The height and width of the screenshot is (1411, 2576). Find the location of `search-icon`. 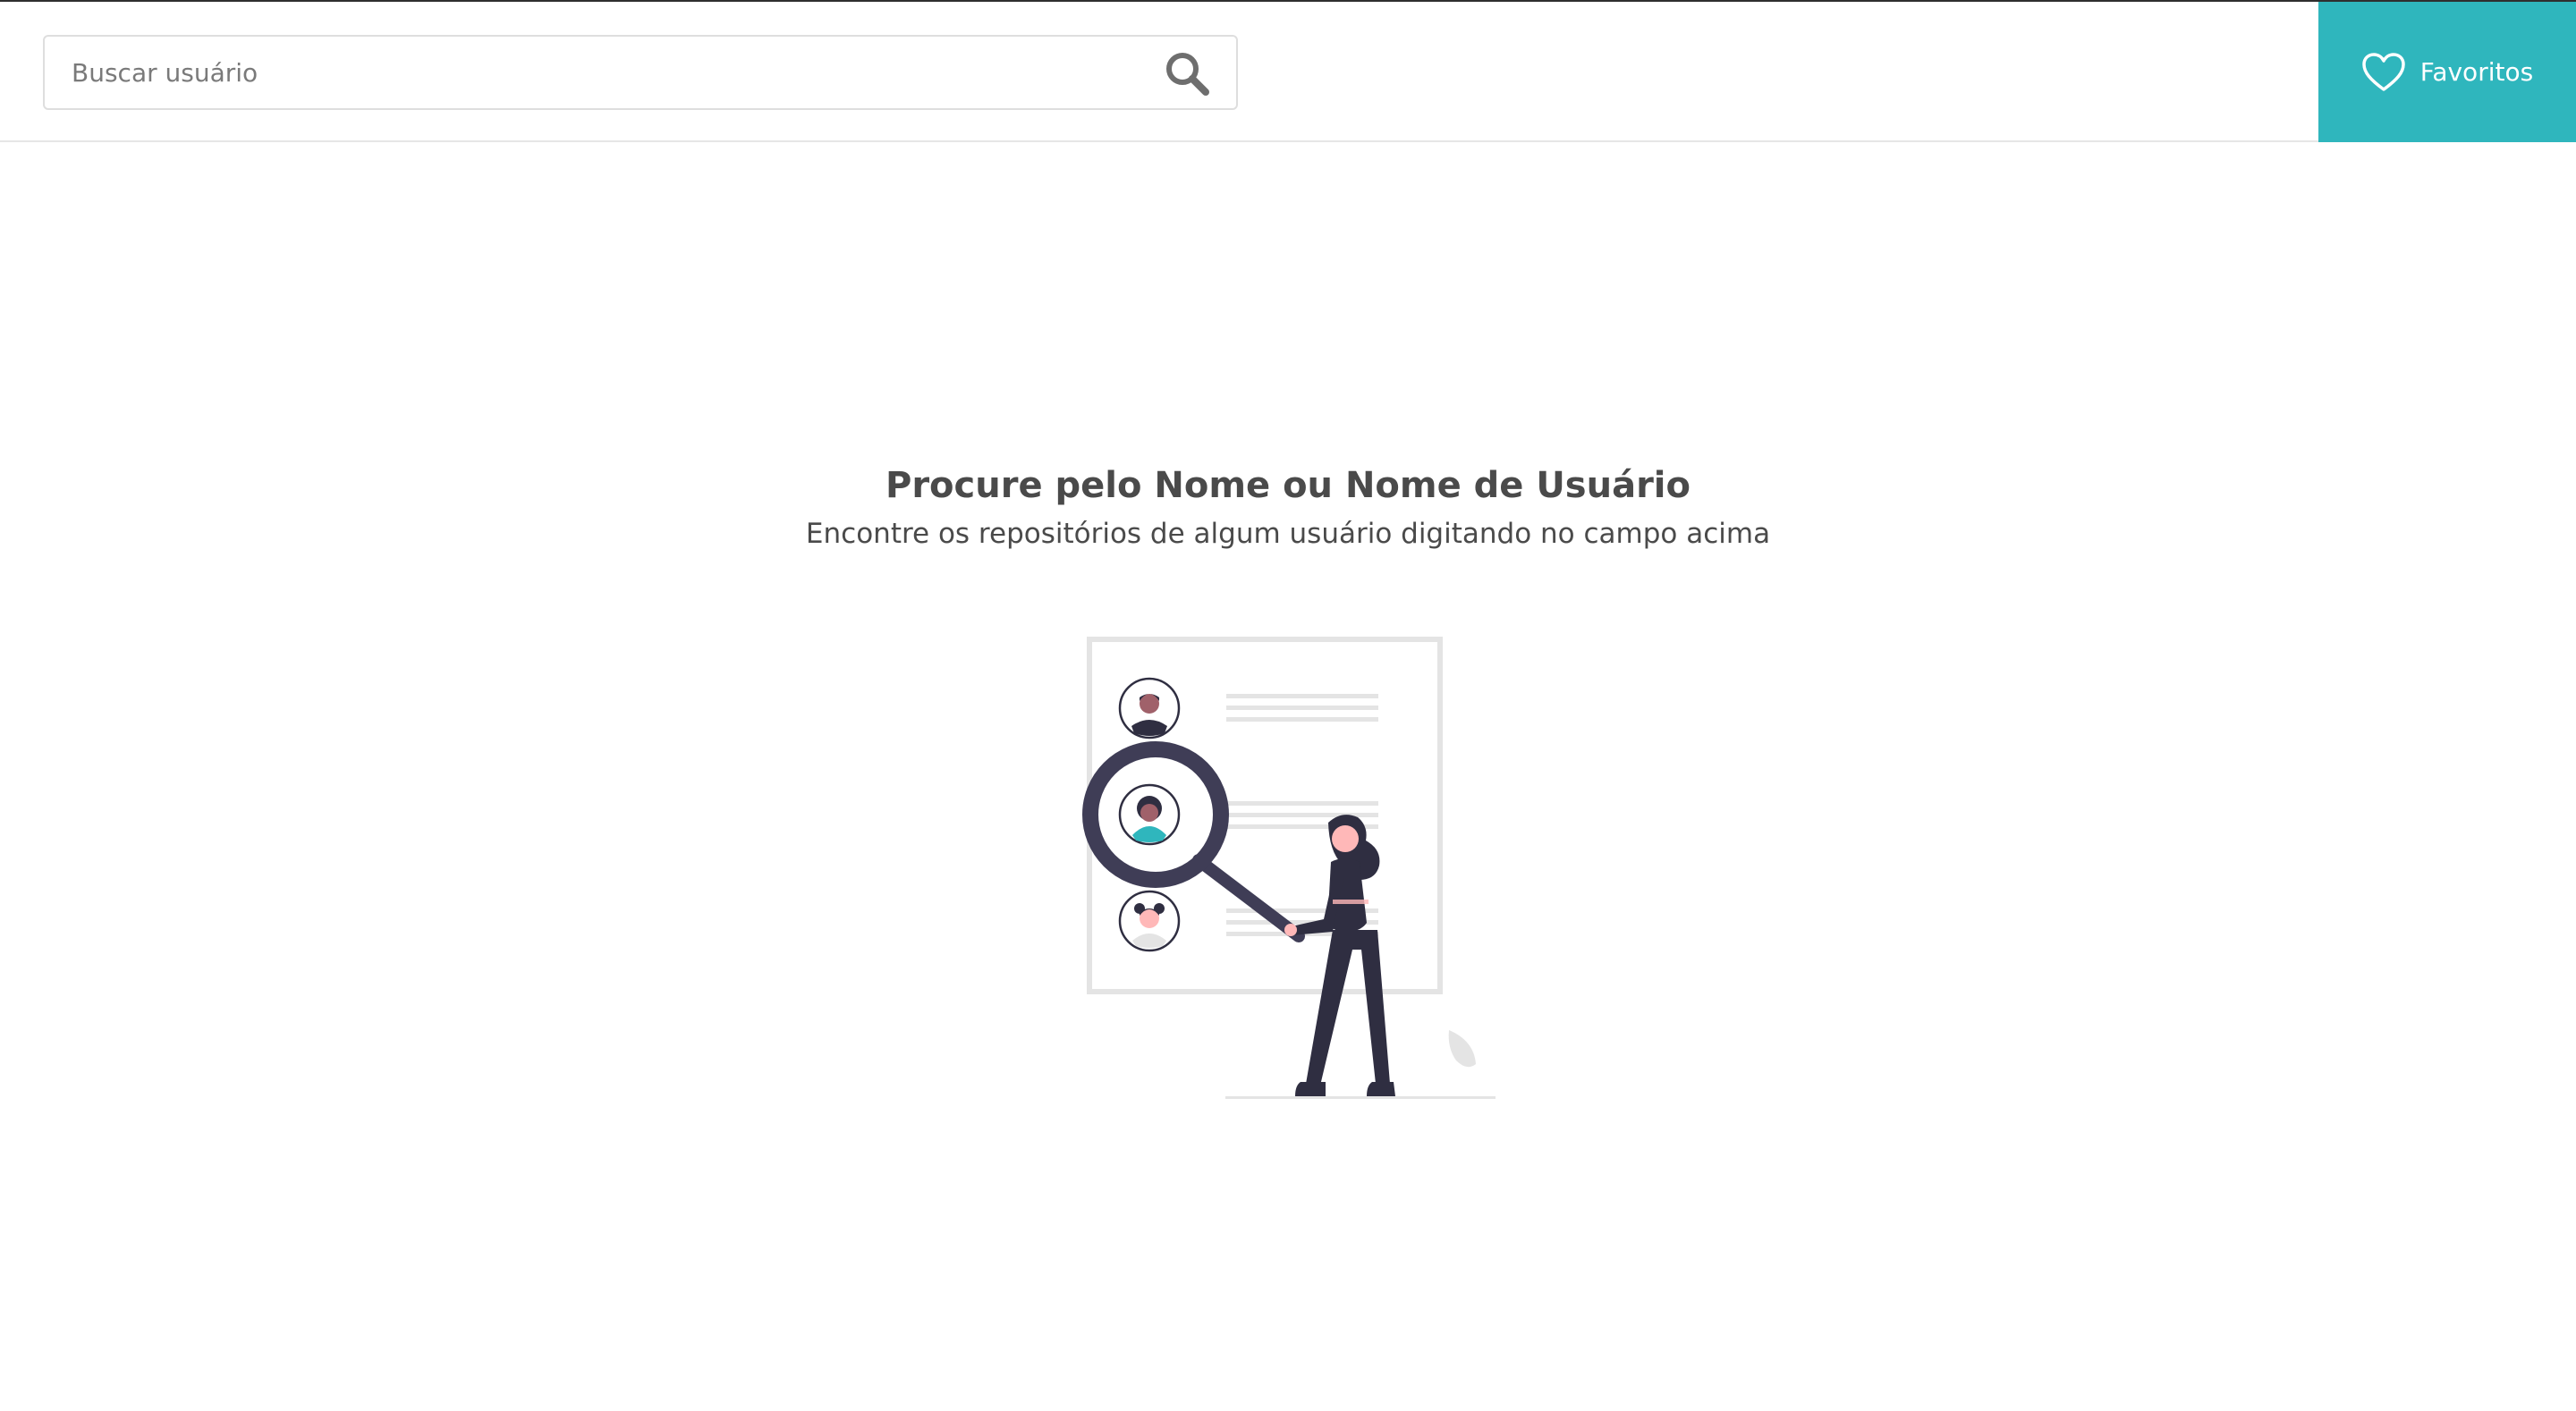

search-icon is located at coordinates (1187, 73).